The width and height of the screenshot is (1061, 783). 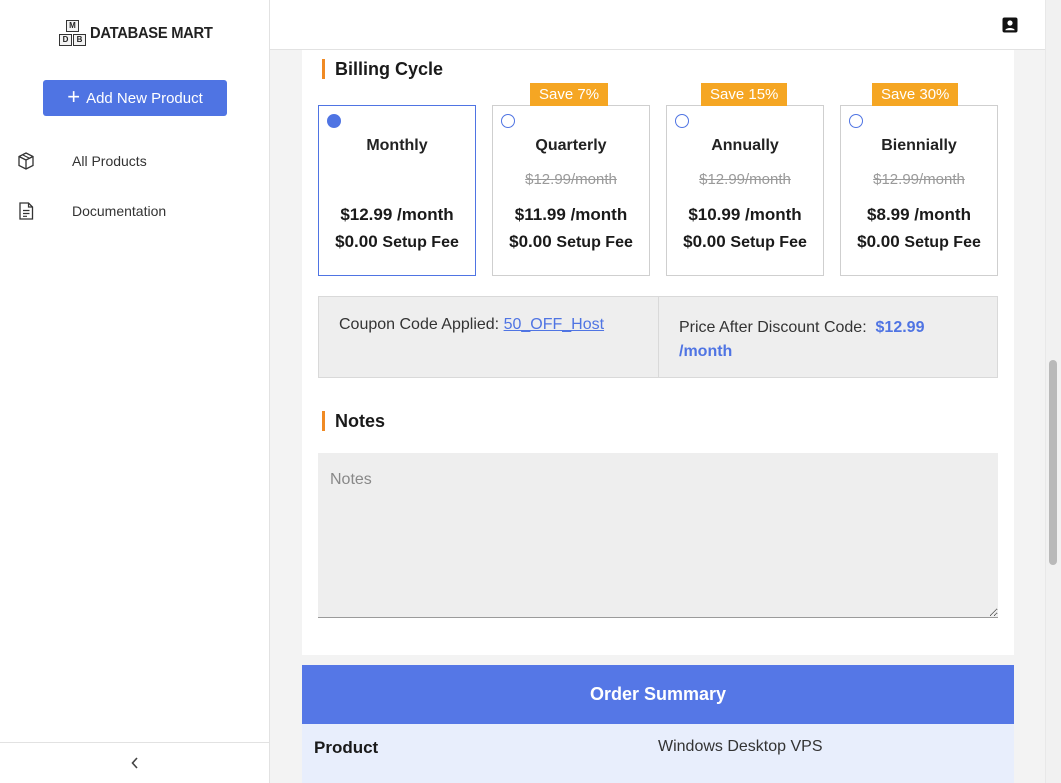 I want to click on box-icon, so click(x=26, y=161).